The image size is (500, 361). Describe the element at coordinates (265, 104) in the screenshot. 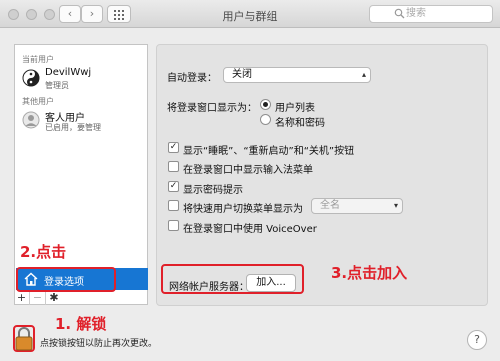

I see `radio-user-list` at that location.